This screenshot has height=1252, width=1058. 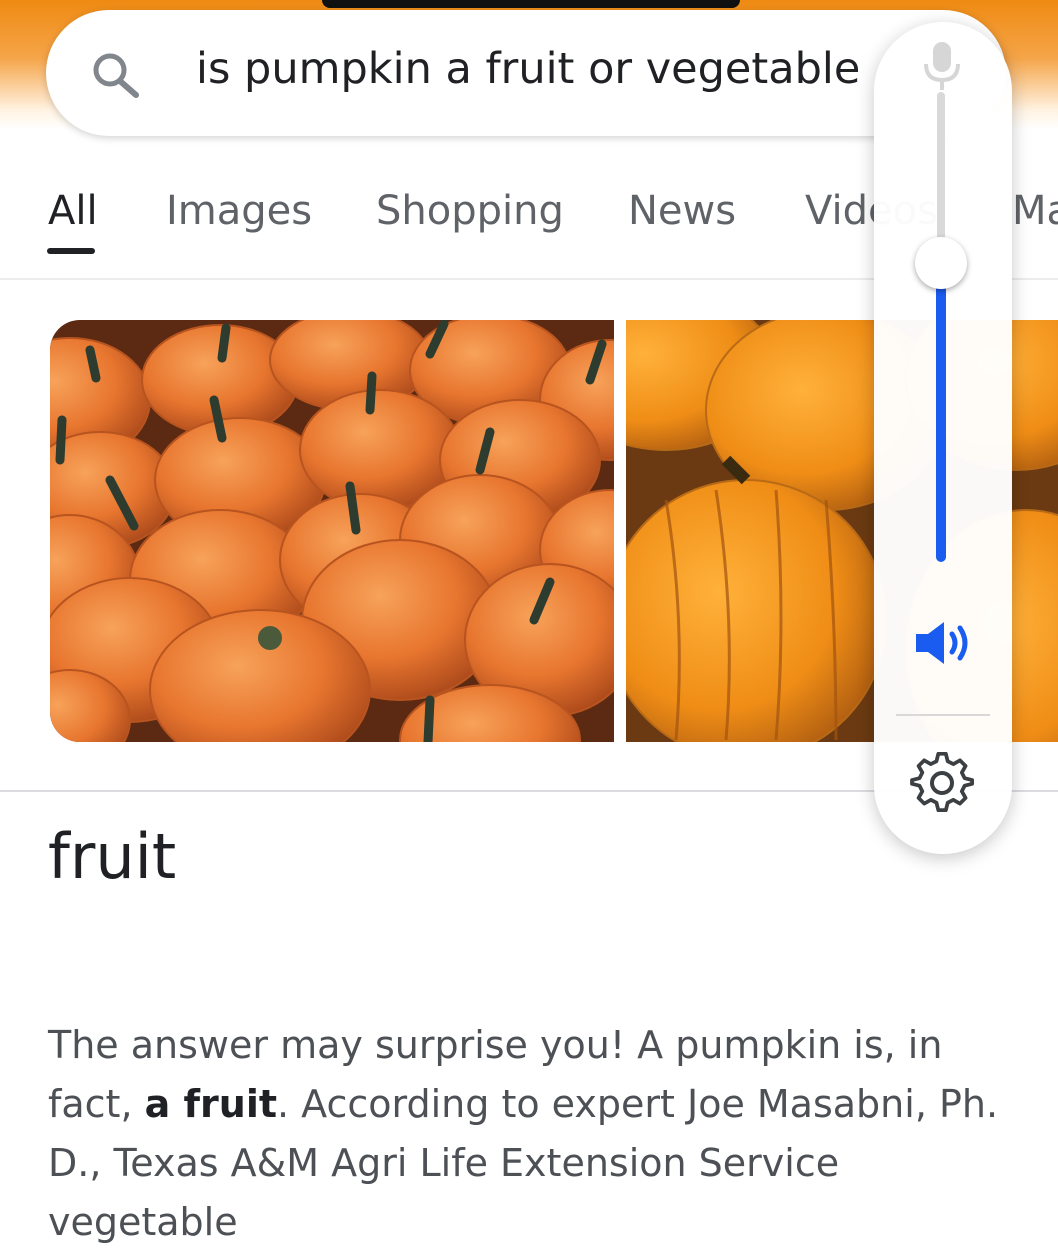 What do you see at coordinates (211, 1104) in the screenshot?
I see `snippet-bold: a fruit` at bounding box center [211, 1104].